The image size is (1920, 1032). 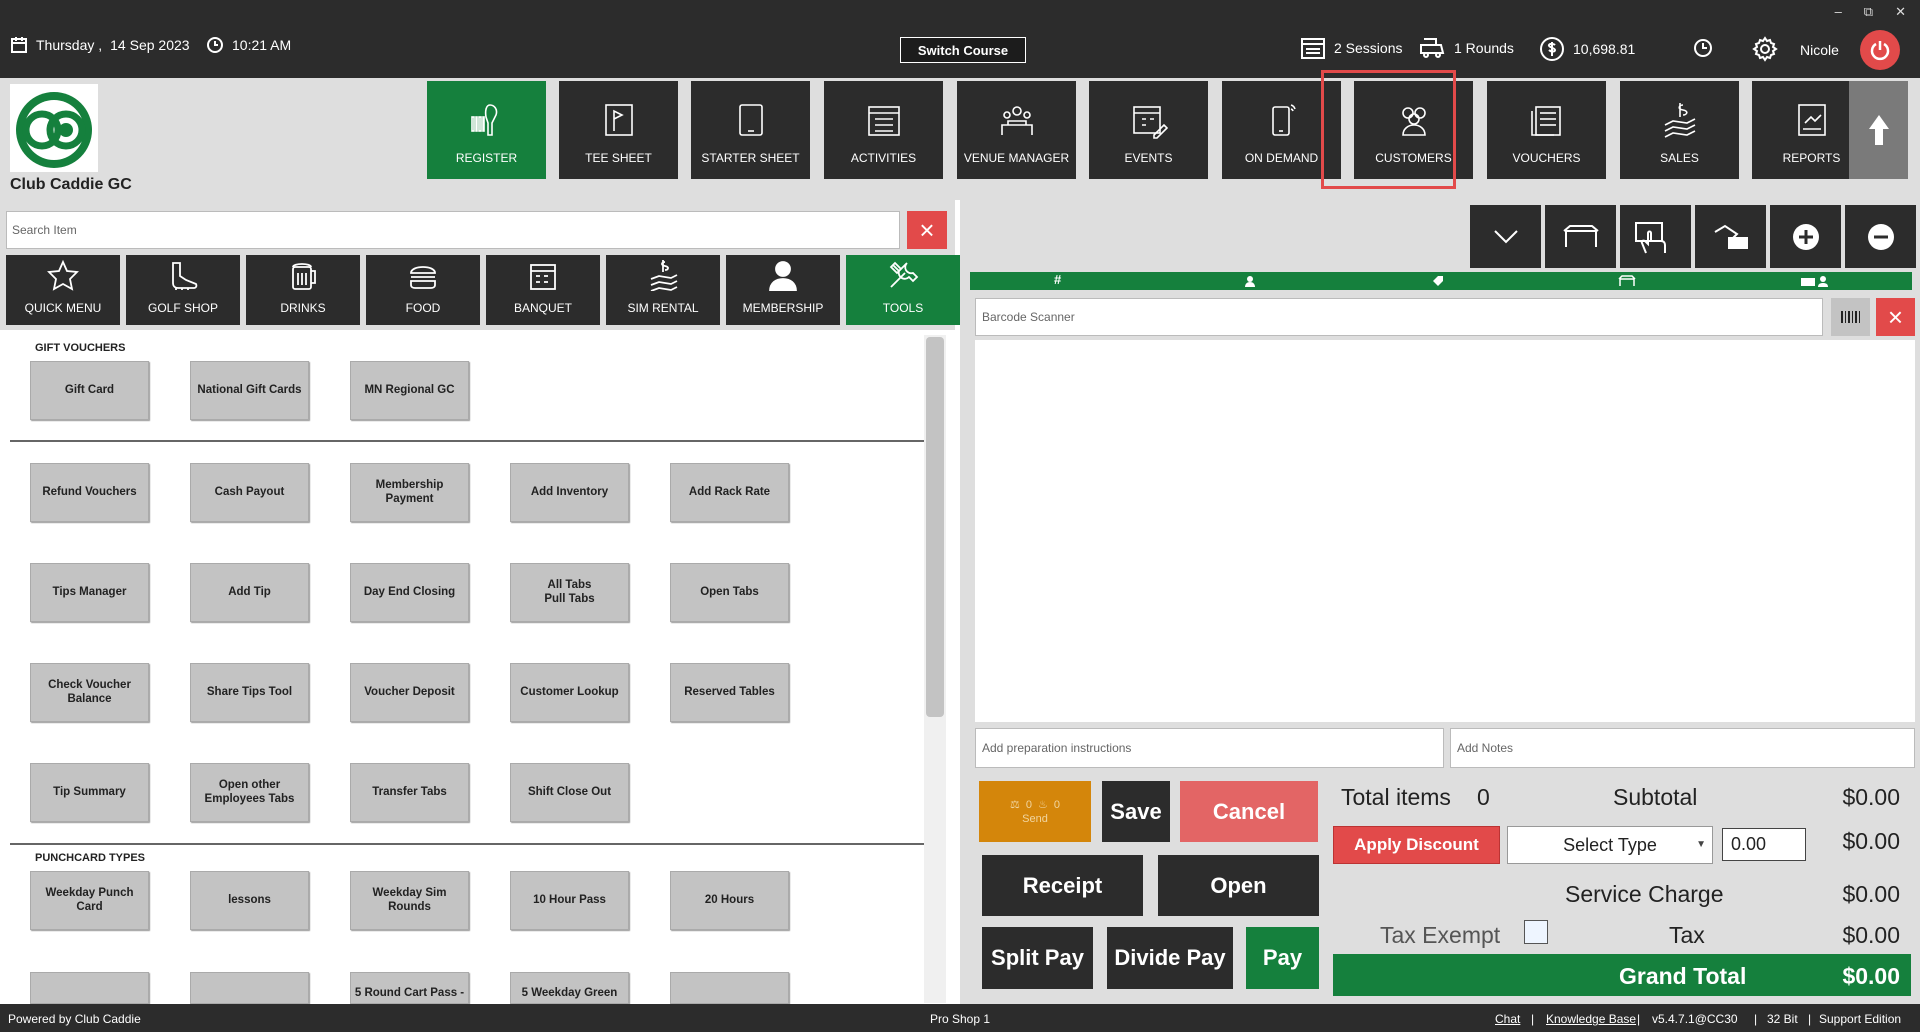 What do you see at coordinates (453, 230) in the screenshot?
I see `search-item-input: Search Item` at bounding box center [453, 230].